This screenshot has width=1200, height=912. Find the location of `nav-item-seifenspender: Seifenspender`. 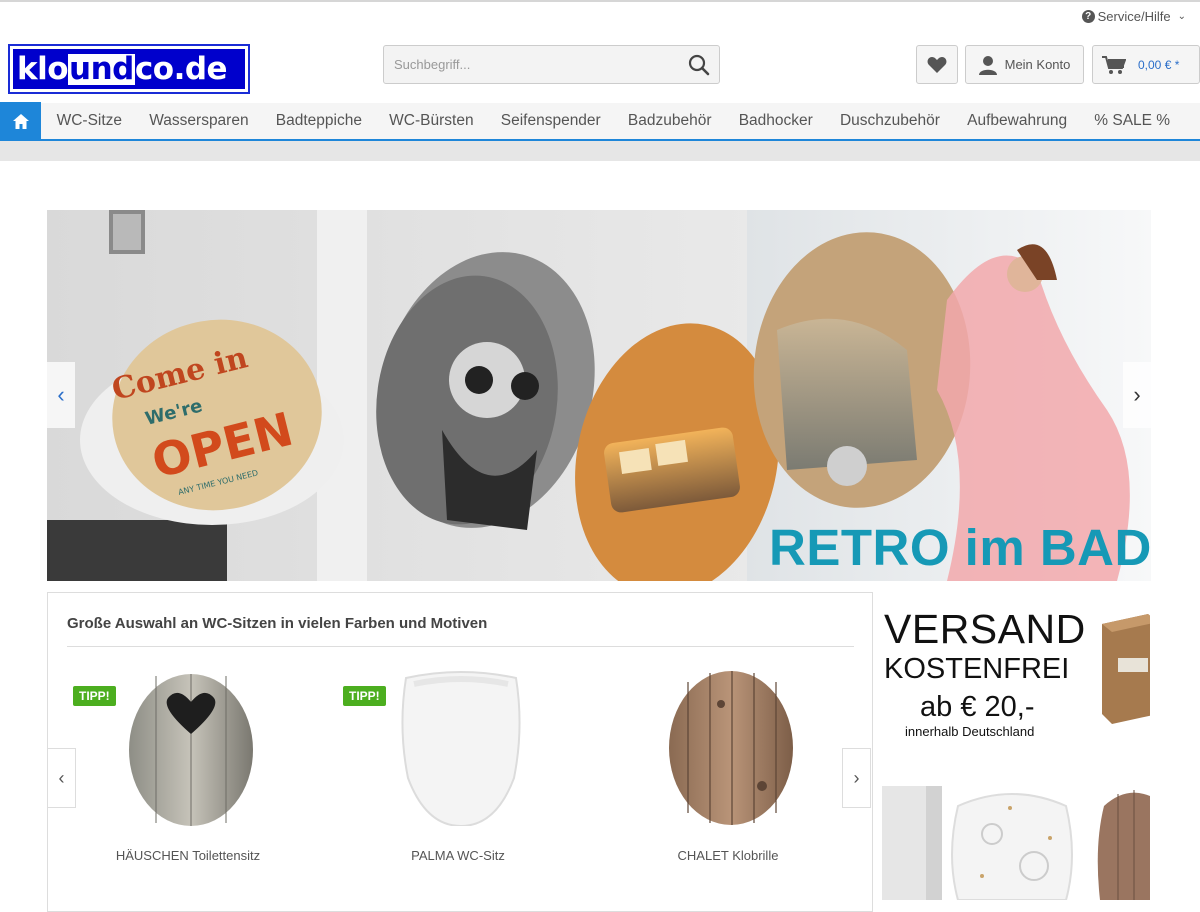

nav-item-seifenspender: Seifenspender is located at coordinates (550, 121).